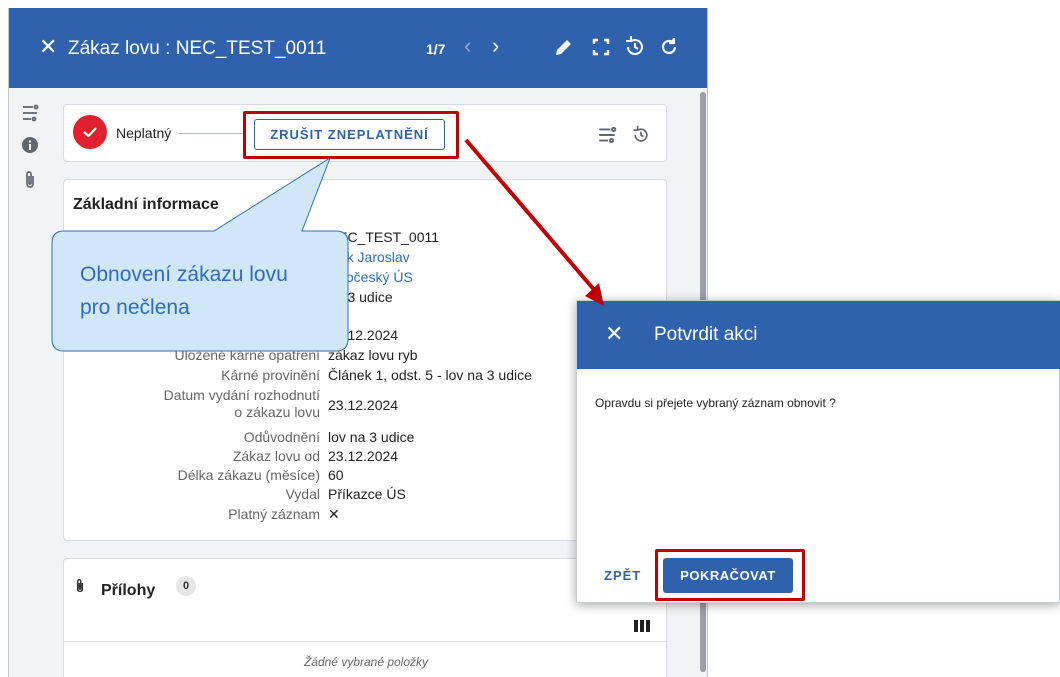 This screenshot has width=1060, height=677. I want to click on info-label: Platný záznam, so click(274, 514).